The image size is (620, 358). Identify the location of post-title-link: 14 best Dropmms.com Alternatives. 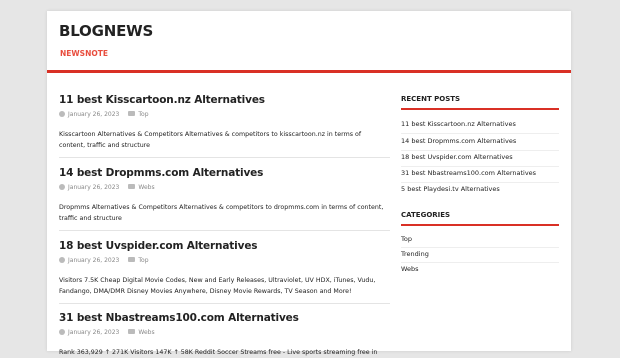
(161, 173).